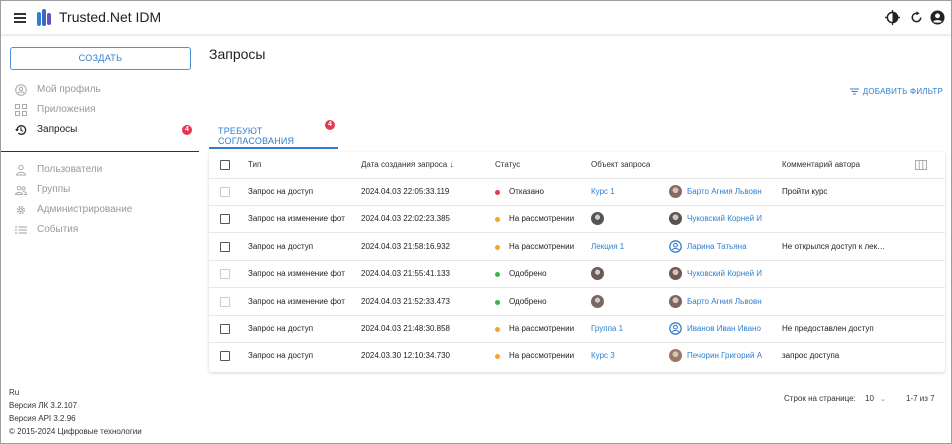  What do you see at coordinates (75, 392) in the screenshot?
I see `language-switch: Ru` at bounding box center [75, 392].